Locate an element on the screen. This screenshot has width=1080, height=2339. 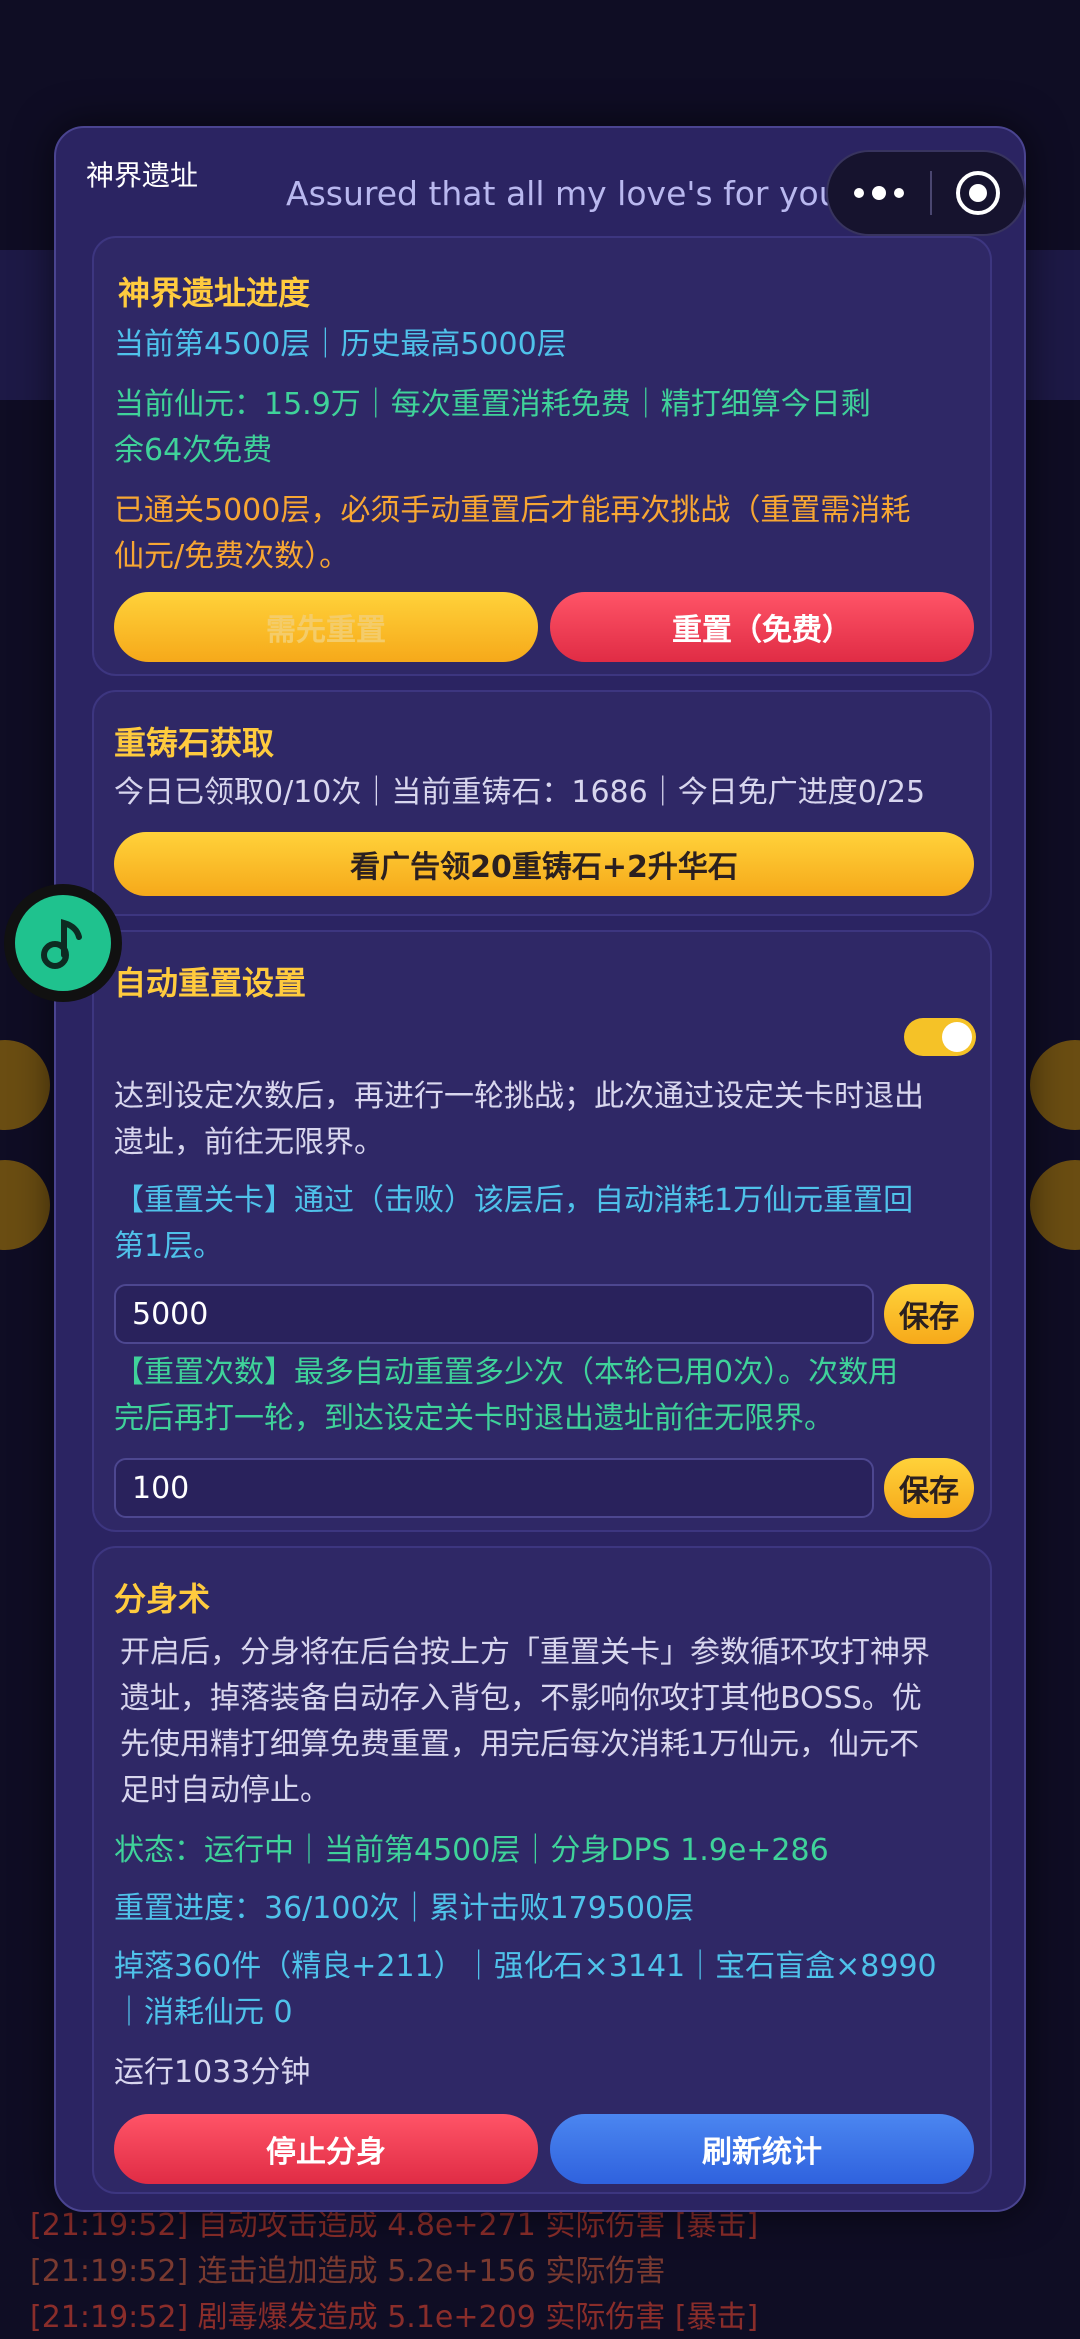
currency-info: 当前仙元：15.9万｜每次重置消耗免费｜精打细算今日剩 is located at coordinates (492, 404).